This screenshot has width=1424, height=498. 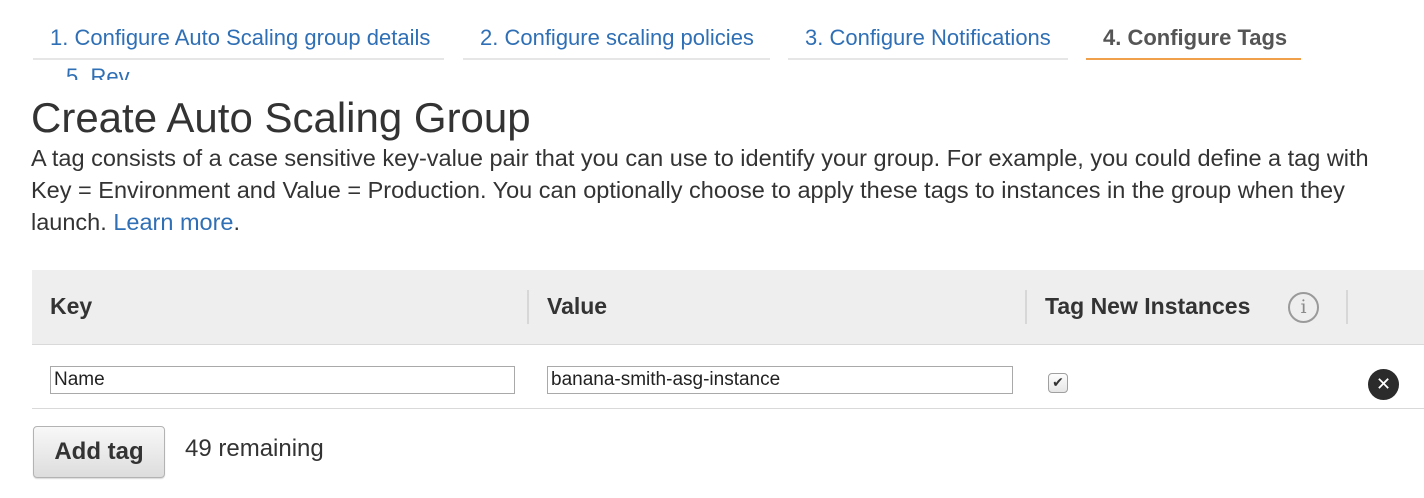 What do you see at coordinates (728, 307) in the screenshot?
I see `table-header: Key Value Tag New Instances i` at bounding box center [728, 307].